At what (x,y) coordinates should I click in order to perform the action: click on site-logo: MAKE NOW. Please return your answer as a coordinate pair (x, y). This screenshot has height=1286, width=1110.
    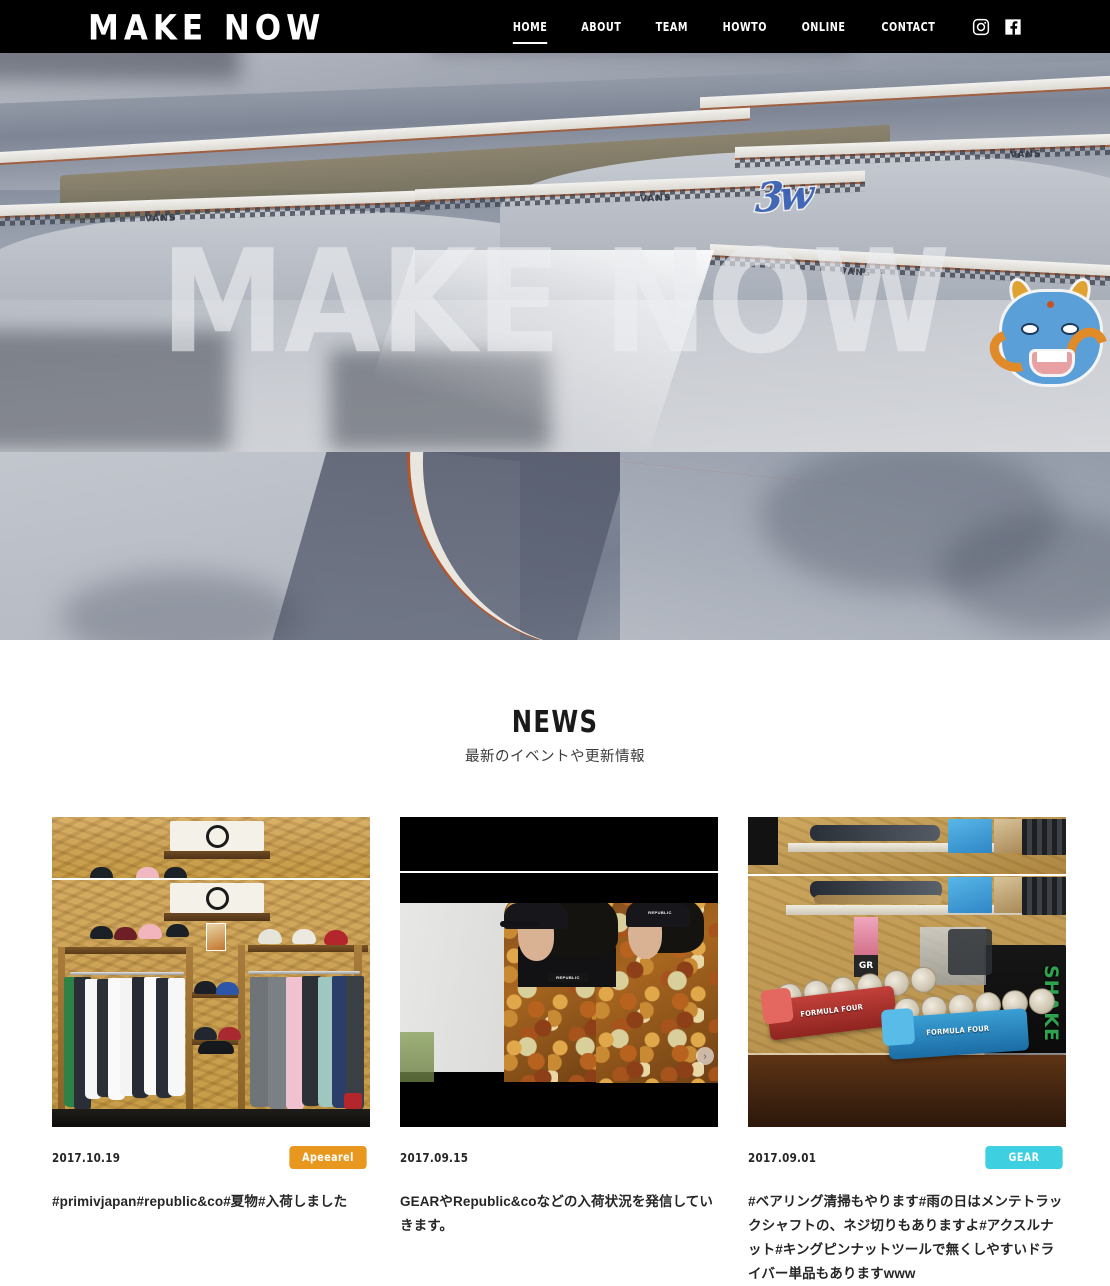
    Looking at the image, I should click on (206, 28).